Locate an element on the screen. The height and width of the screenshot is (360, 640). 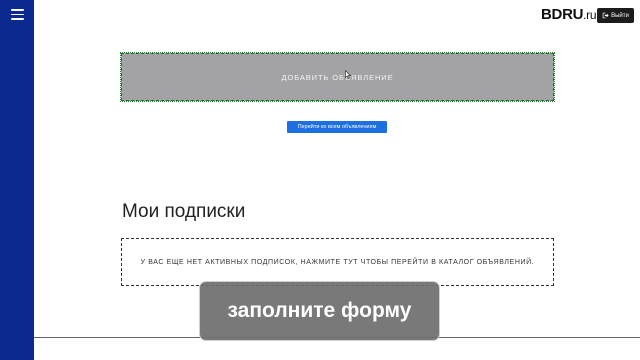
mouse-cursor-icon is located at coordinates (348, 74).